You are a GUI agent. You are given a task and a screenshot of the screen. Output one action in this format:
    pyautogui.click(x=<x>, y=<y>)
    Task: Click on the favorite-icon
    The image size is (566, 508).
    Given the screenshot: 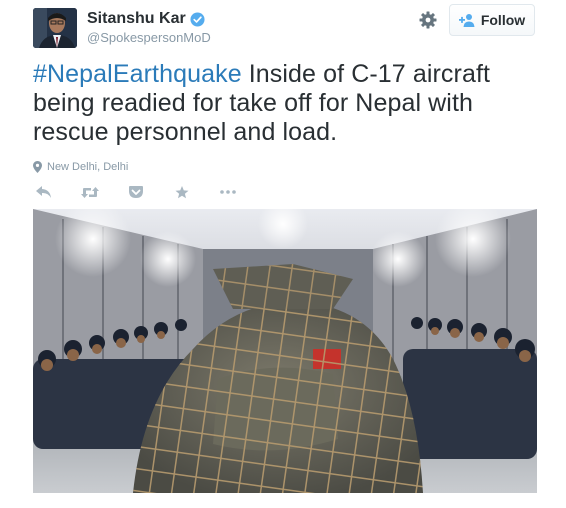 What is the action you would take?
    pyautogui.click(x=182, y=192)
    